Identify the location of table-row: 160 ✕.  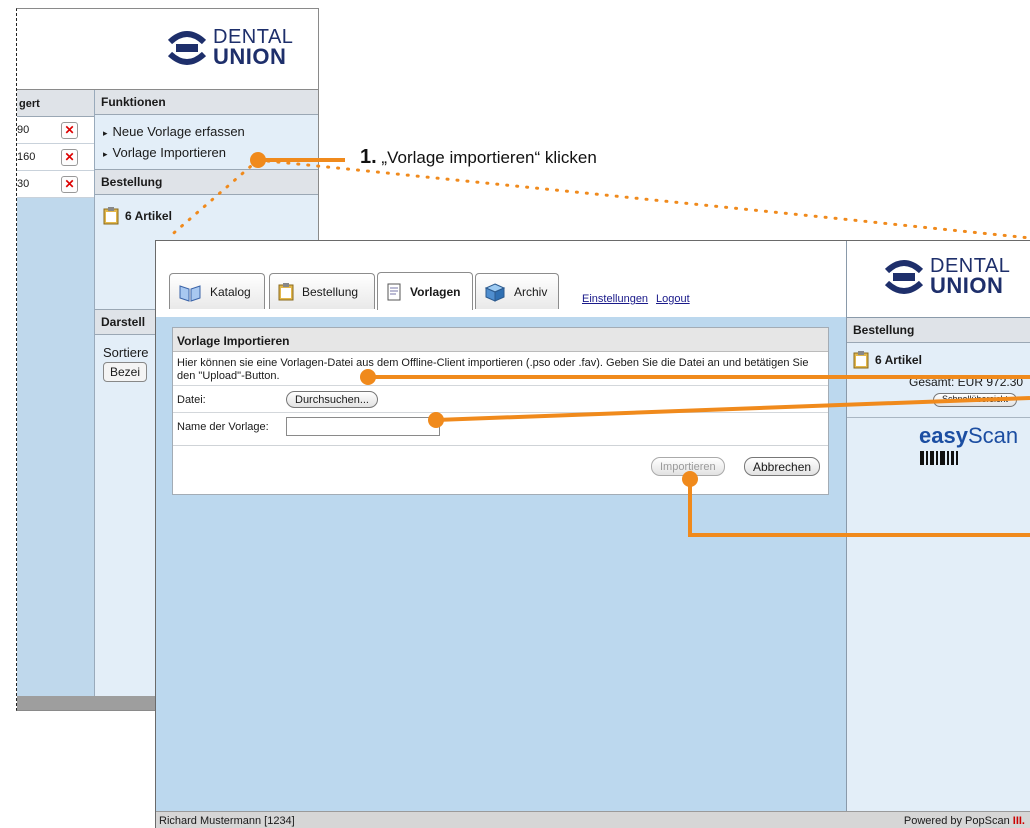
(55, 157).